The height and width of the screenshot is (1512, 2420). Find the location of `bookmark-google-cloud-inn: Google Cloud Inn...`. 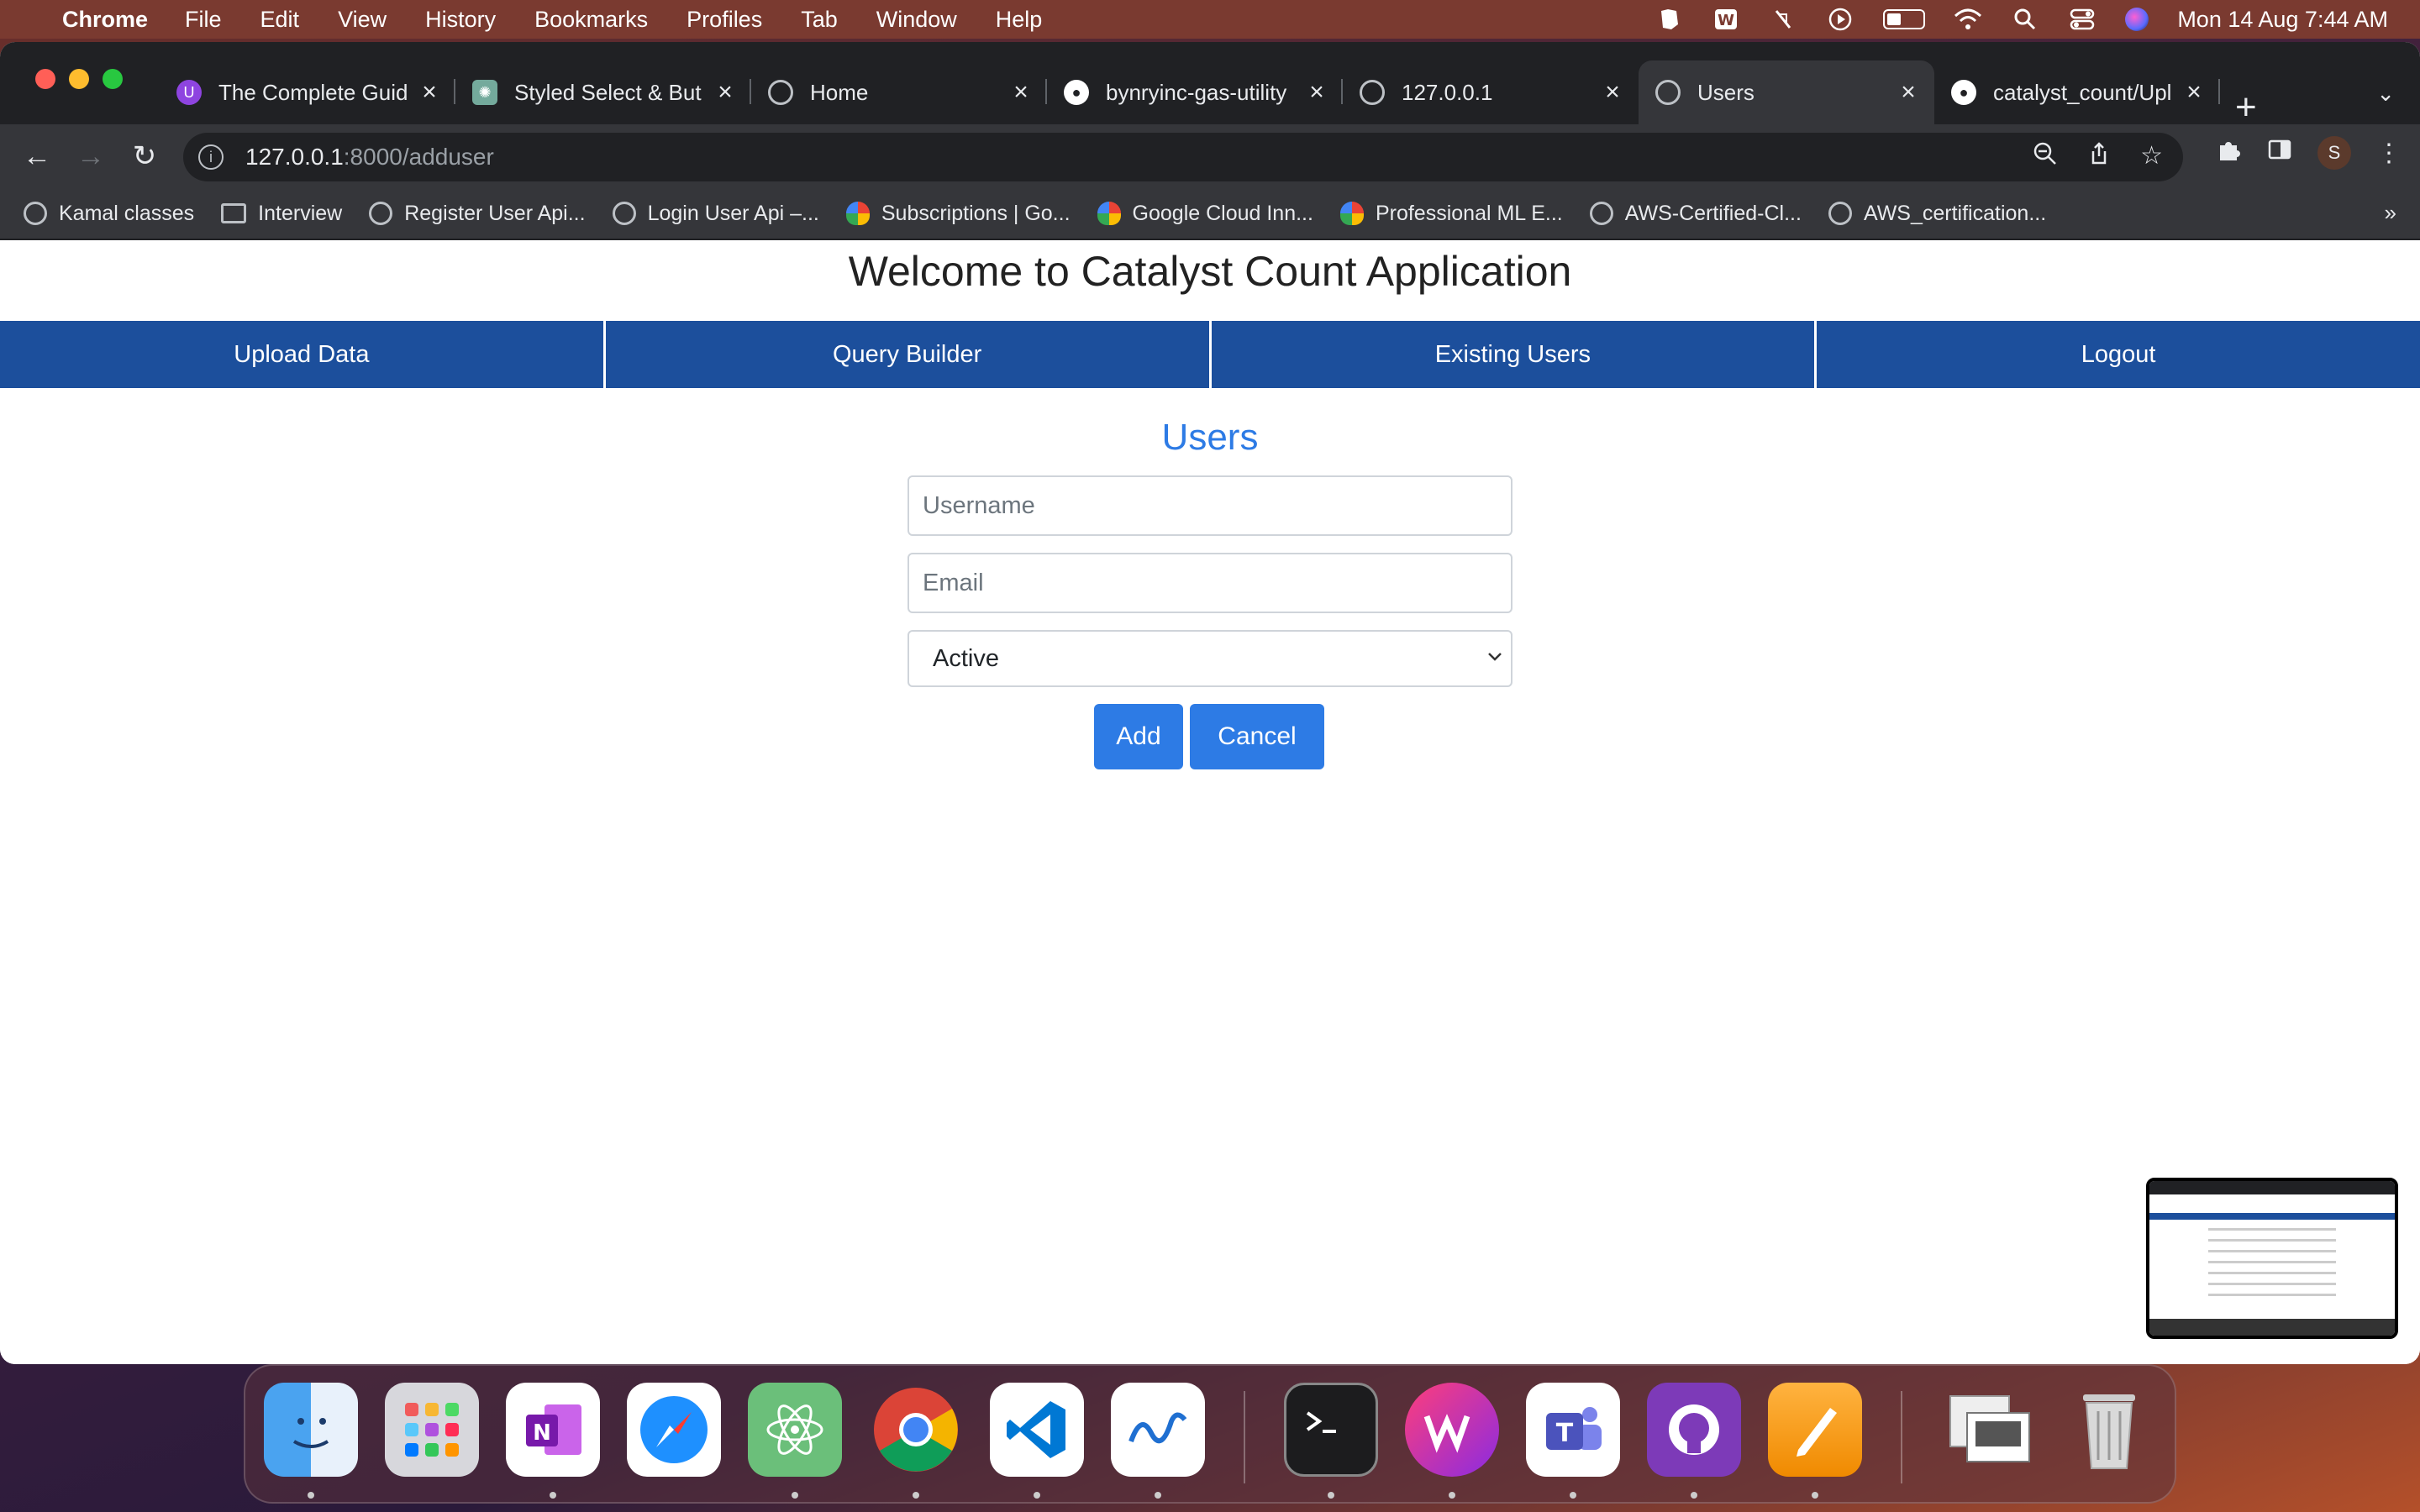

bookmark-google-cloud-inn: Google Cloud Inn... is located at coordinates (1205, 214).